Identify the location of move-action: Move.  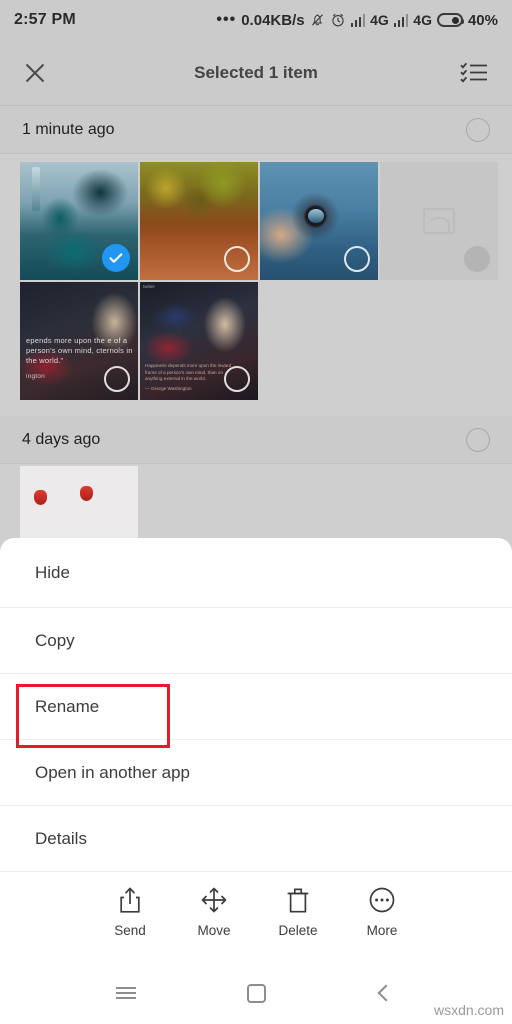
(214, 912).